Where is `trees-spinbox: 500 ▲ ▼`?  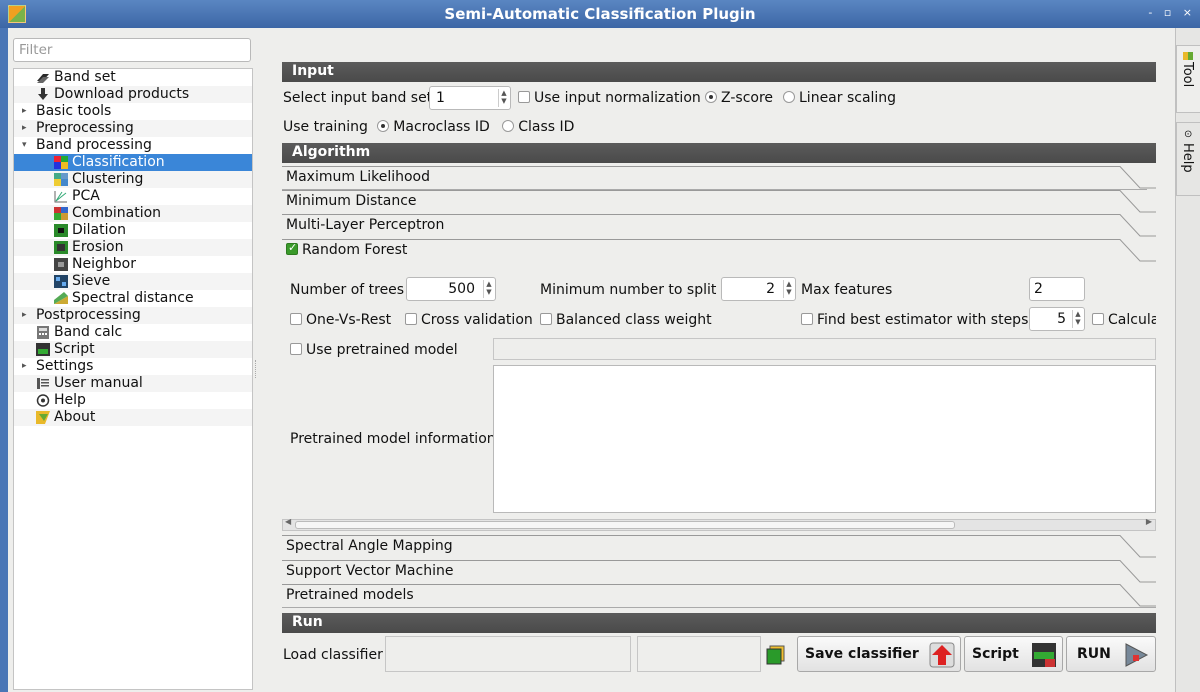
trees-spinbox: 500 ▲ ▼ is located at coordinates (451, 289).